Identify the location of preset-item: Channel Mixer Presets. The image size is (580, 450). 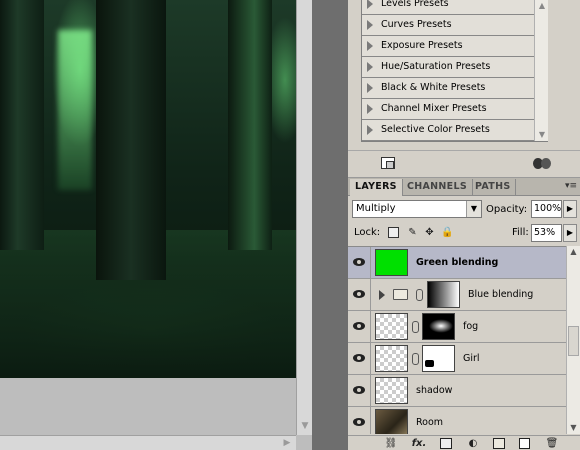
(448, 109).